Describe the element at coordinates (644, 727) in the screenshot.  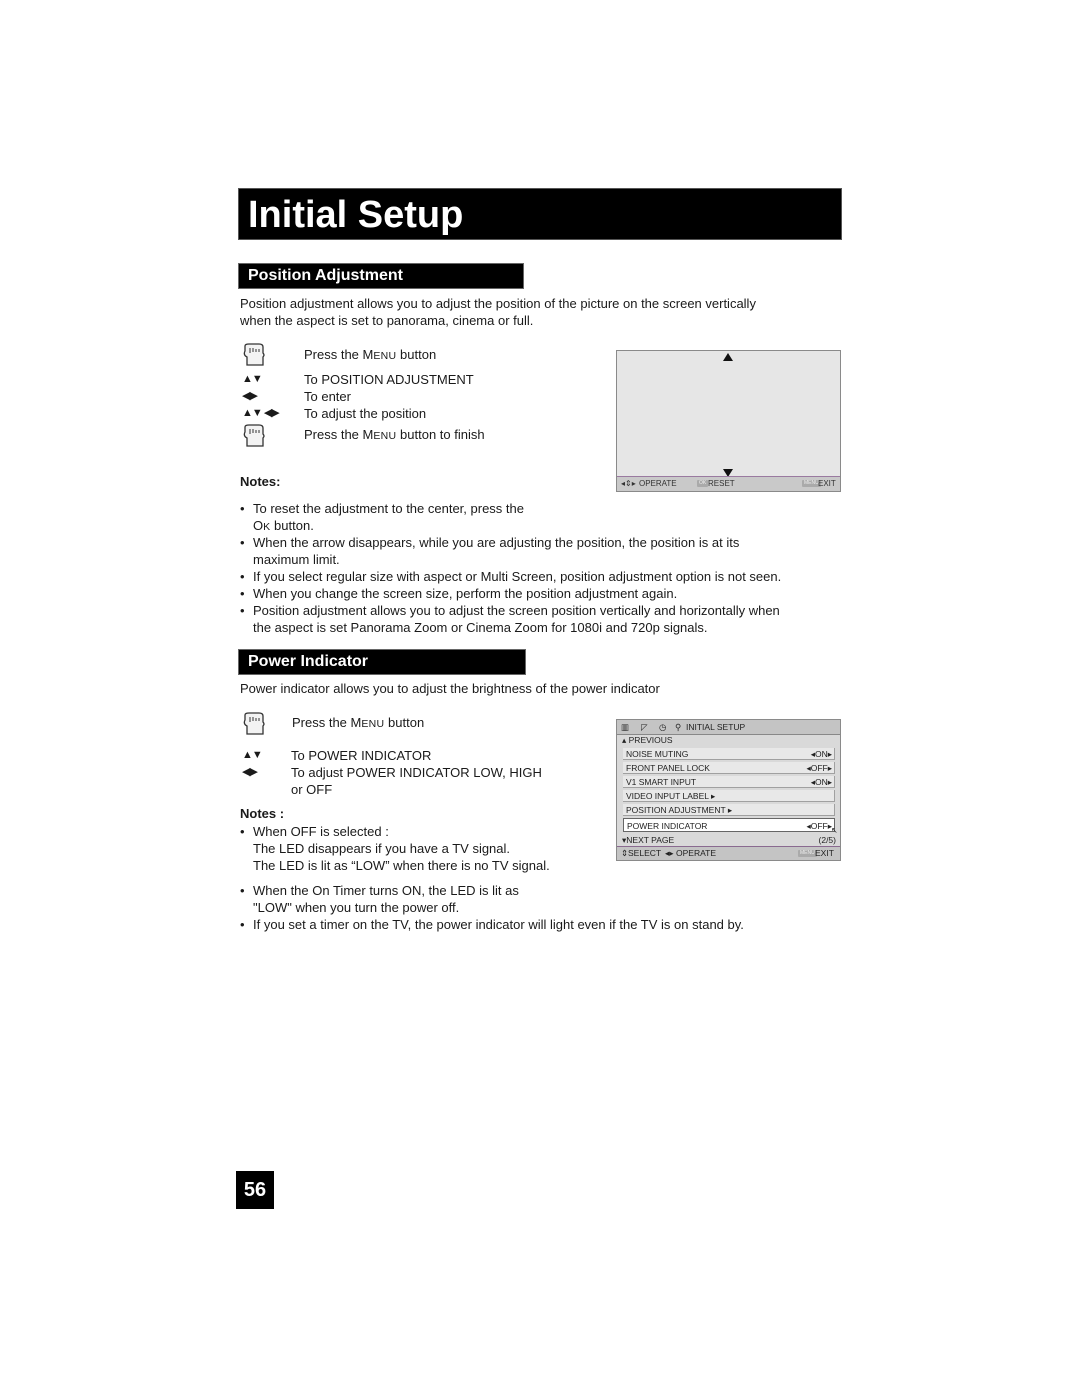
I see `menu-tab-audio-icon: ◸` at that location.